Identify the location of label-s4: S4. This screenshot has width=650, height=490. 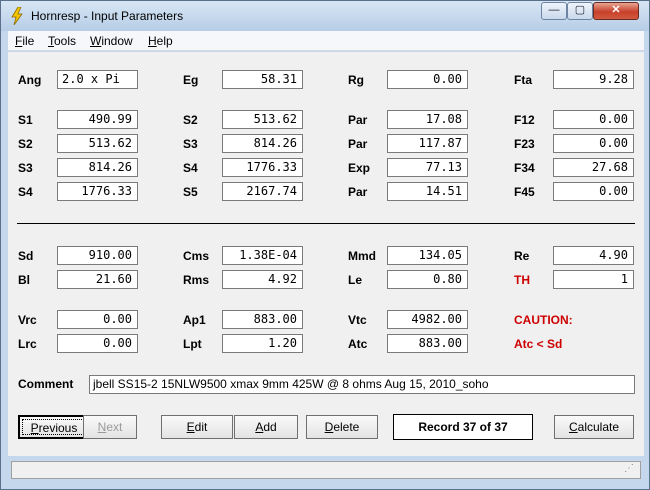
(190, 168).